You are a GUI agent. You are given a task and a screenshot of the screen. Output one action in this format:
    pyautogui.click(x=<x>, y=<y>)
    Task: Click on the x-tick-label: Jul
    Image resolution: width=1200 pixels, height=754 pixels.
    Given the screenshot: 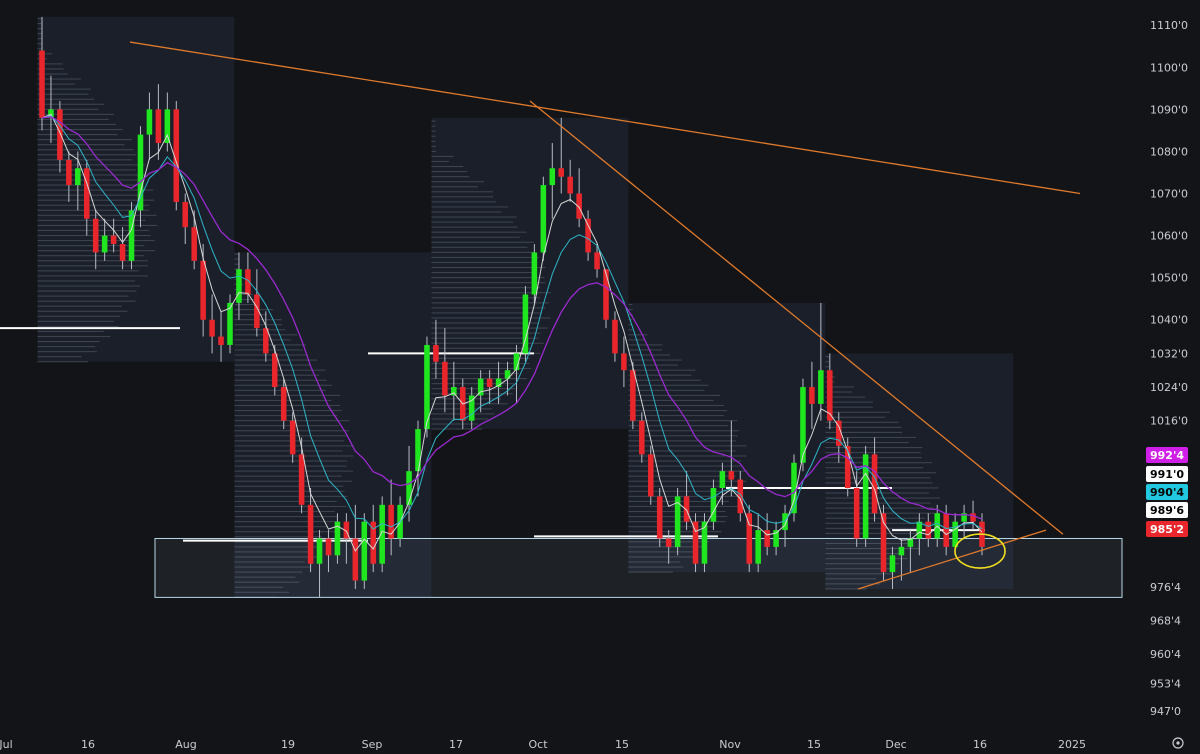 What is the action you would take?
    pyautogui.click(x=6, y=744)
    